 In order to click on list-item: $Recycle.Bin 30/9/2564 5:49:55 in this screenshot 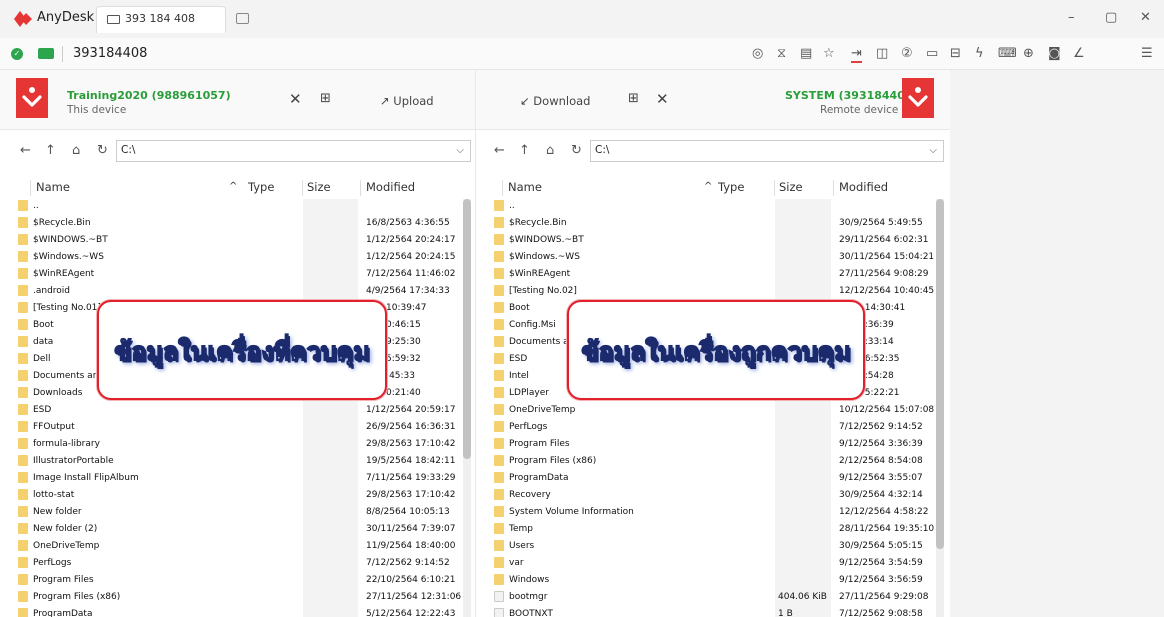, I will do `click(713, 223)`.